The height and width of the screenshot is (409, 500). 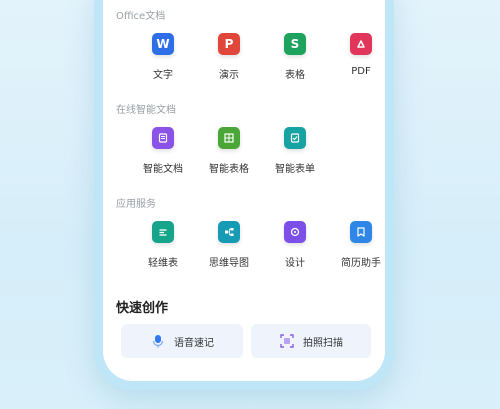 I want to click on services-item-light-table: 轻维表, so click(x=163, y=245).